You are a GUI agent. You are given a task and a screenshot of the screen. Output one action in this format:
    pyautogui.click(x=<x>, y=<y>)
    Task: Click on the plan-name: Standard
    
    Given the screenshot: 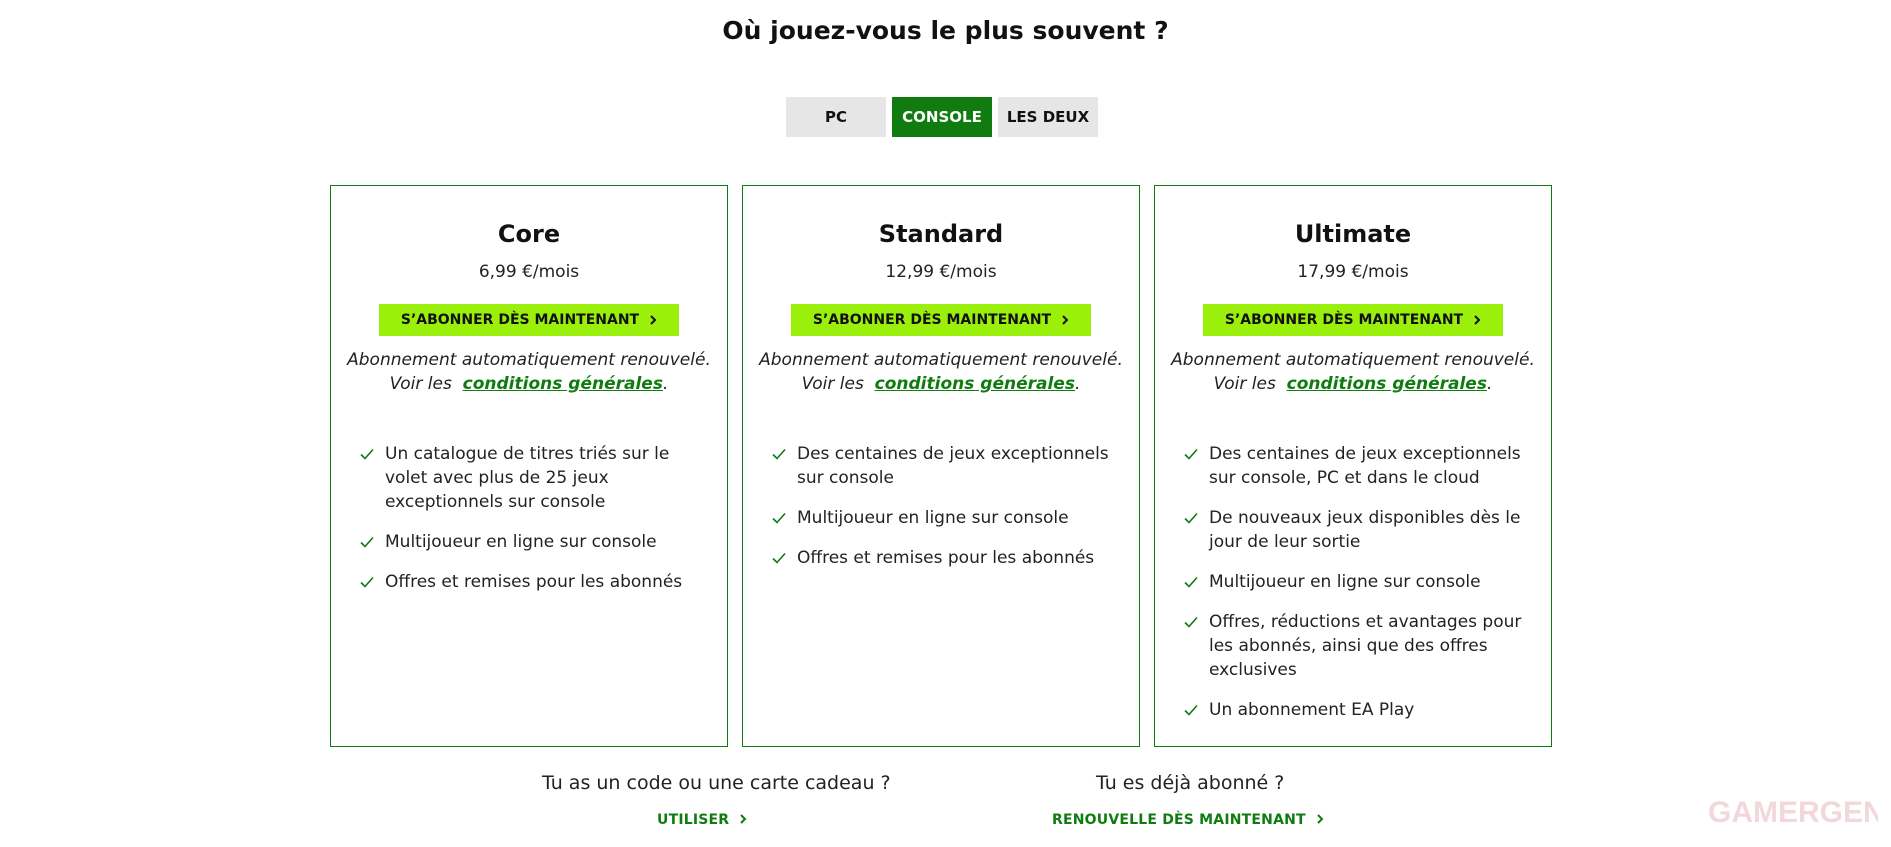 What is the action you would take?
    pyautogui.click(x=941, y=234)
    